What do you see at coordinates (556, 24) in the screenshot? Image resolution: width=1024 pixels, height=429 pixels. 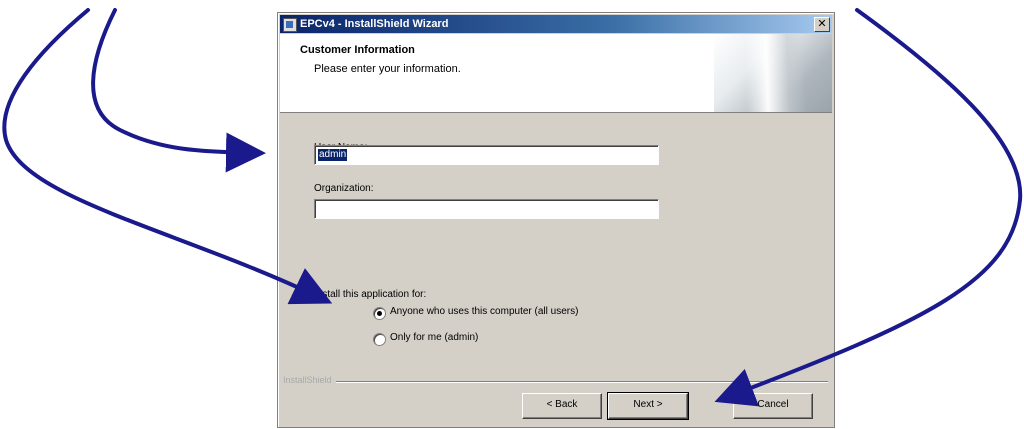 I see `title-bar: EPCv4 - InstallShield Wizard ✕` at bounding box center [556, 24].